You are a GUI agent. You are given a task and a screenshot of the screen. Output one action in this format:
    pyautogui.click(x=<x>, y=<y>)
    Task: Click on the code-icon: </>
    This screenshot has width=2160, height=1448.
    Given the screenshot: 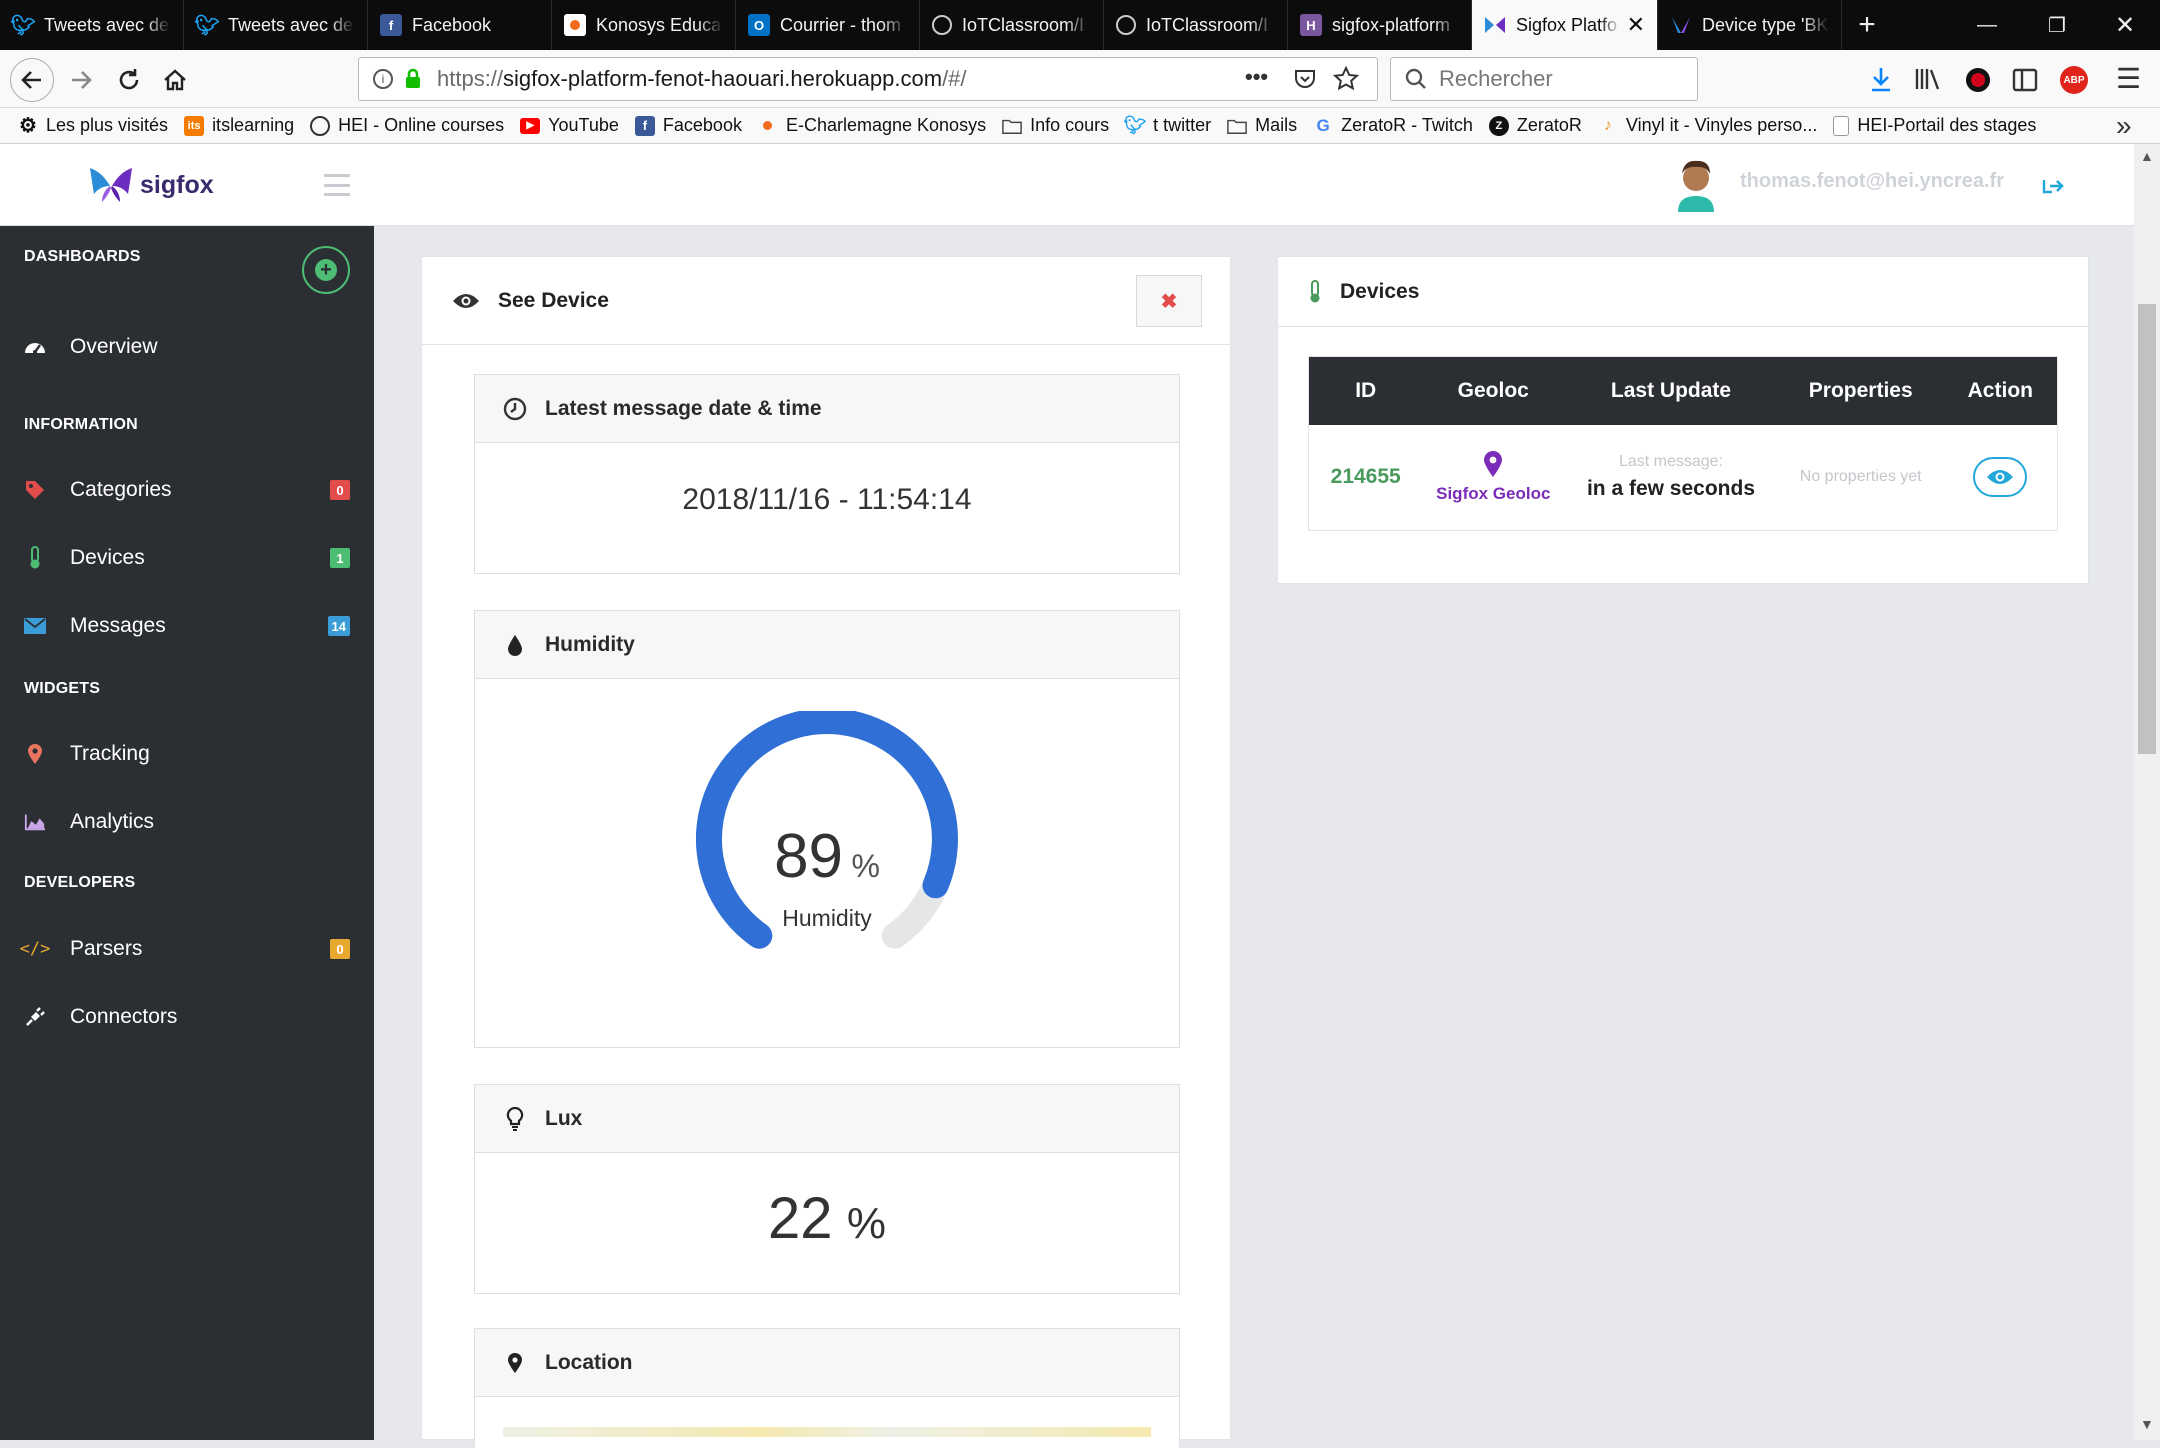 What is the action you would take?
    pyautogui.click(x=35, y=949)
    